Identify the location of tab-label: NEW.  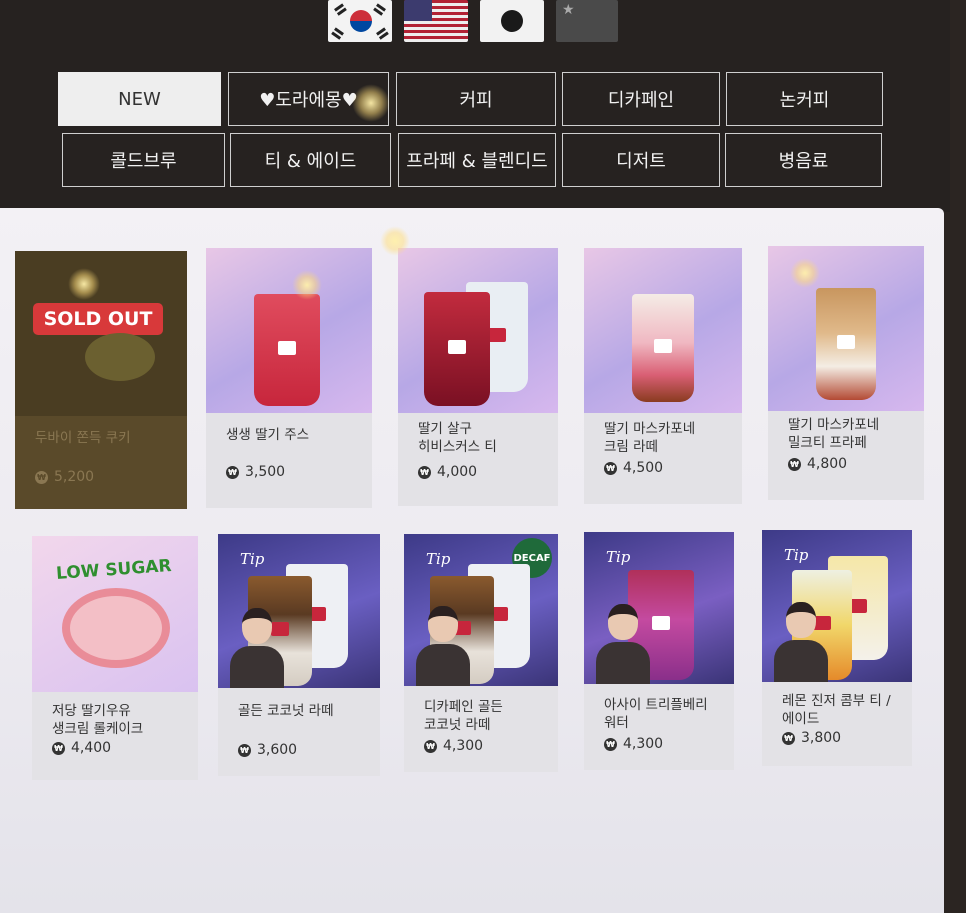
(139, 99).